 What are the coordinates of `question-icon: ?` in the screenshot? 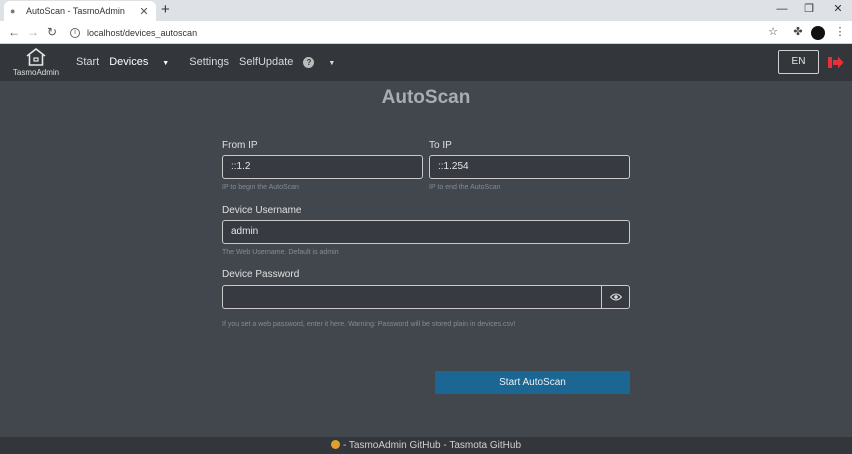 It's located at (309, 62).